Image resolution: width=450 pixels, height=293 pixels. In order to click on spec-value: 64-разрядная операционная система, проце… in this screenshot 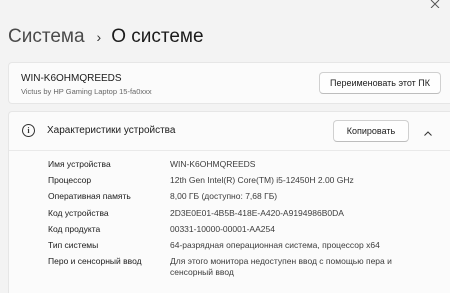, I will do `click(275, 244)`.